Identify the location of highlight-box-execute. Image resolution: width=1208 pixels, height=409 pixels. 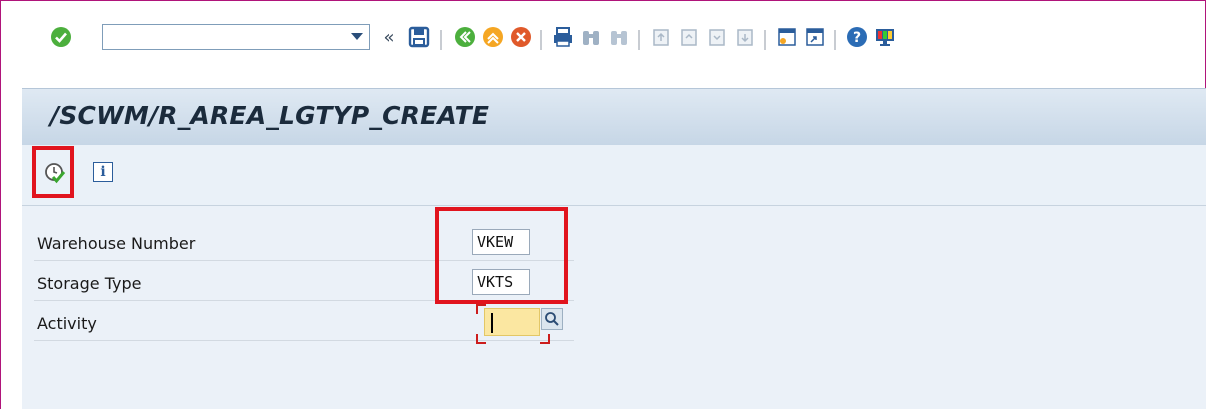
(53, 172).